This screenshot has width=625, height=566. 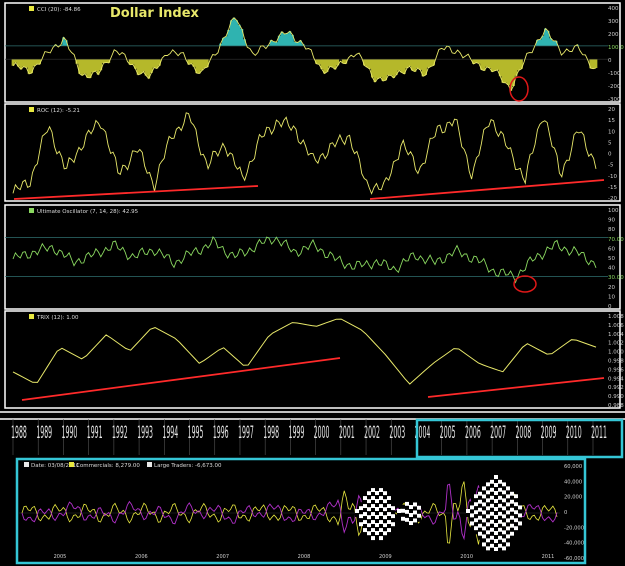 I want to click on cot-y-tick-label: 60,000, so click(x=573, y=467).